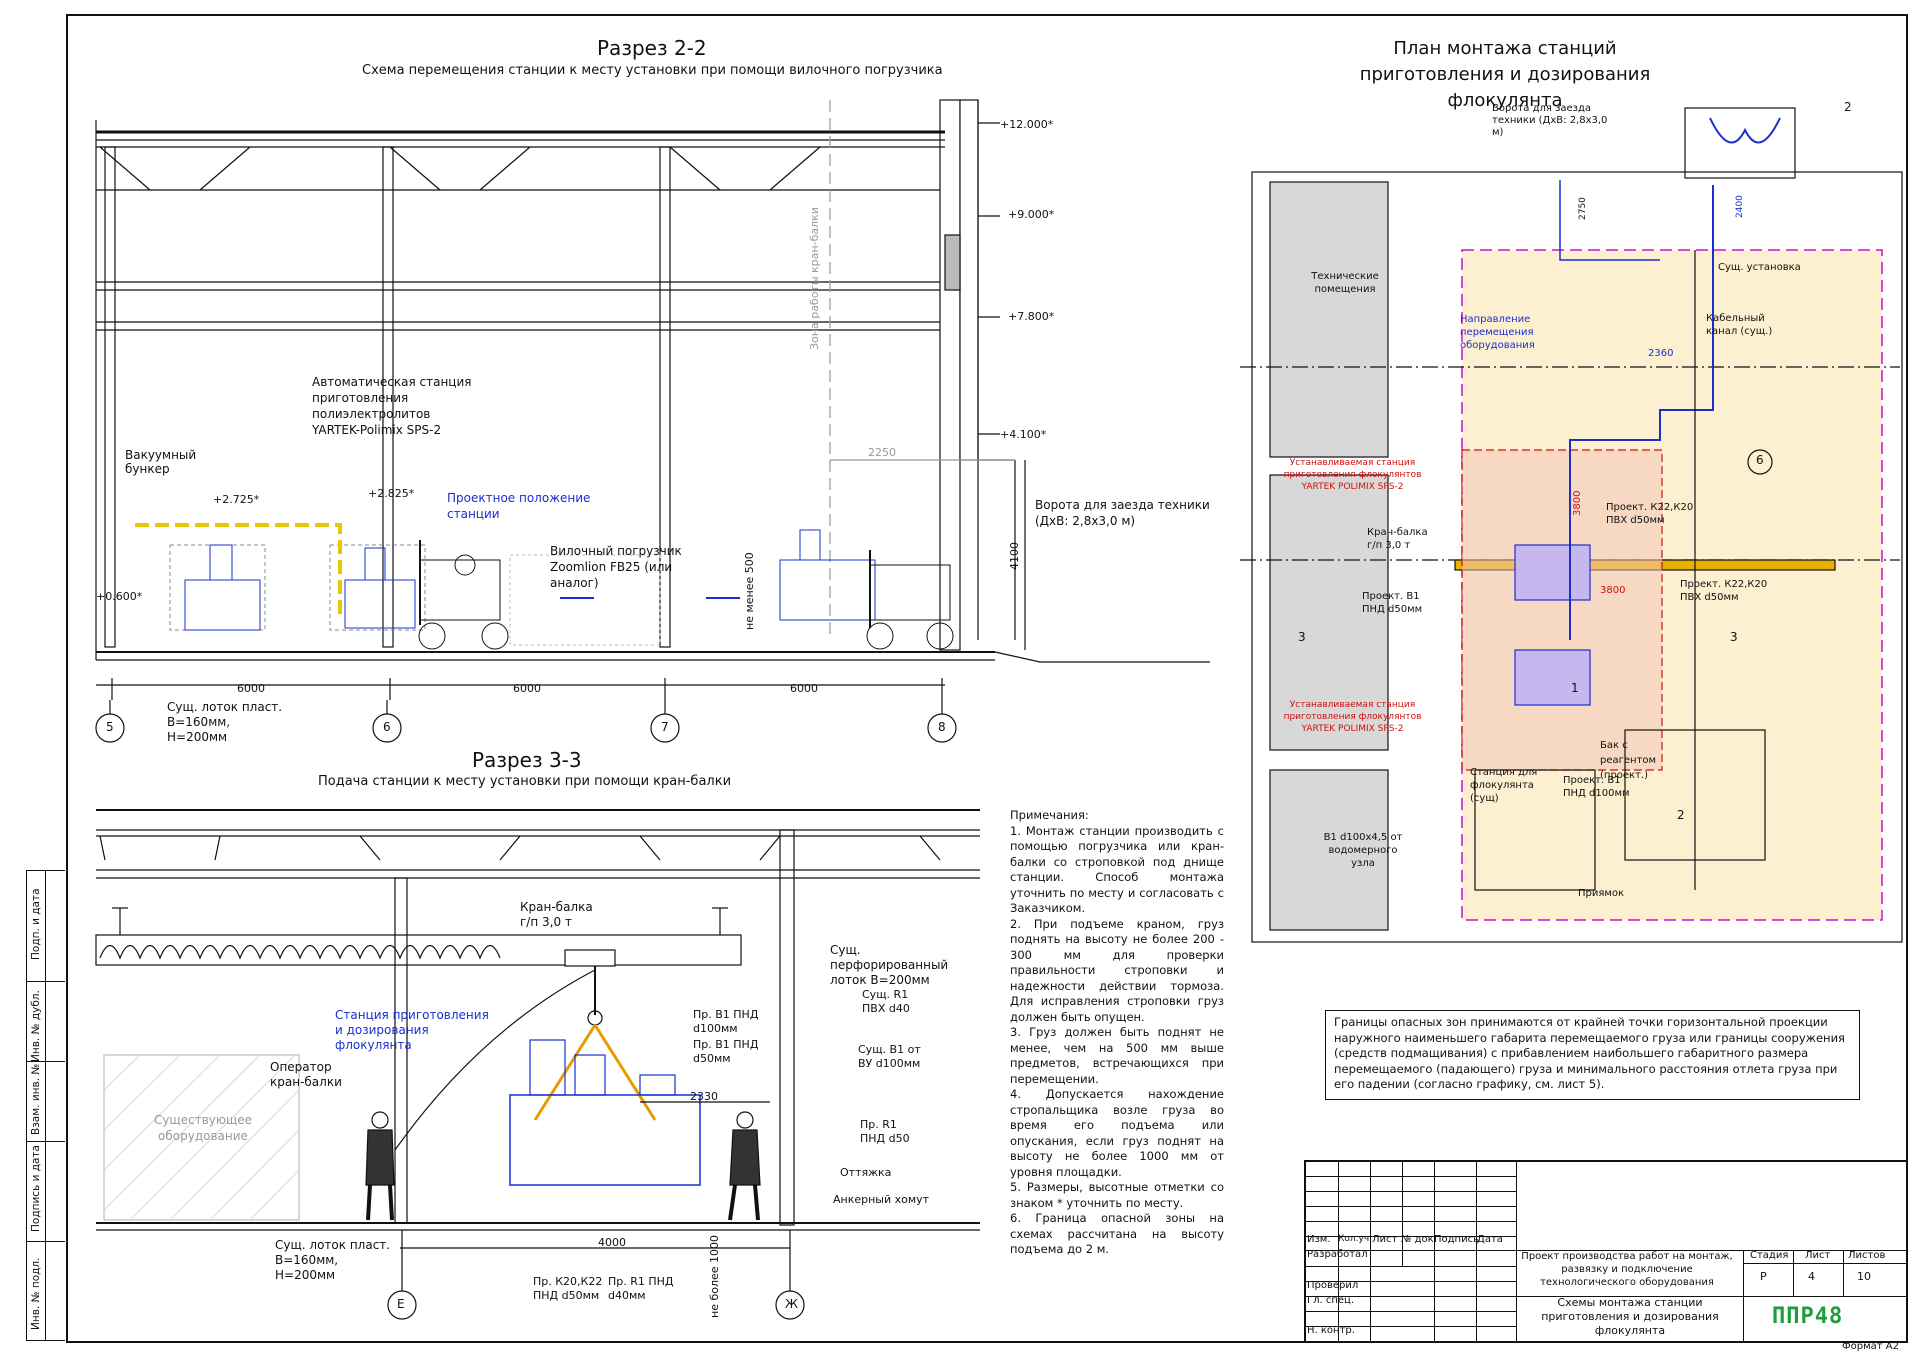 This screenshot has width=1920, height=1358. I want to click on crane-label: Кран-балка г/п 3,0 т, so click(556, 914).